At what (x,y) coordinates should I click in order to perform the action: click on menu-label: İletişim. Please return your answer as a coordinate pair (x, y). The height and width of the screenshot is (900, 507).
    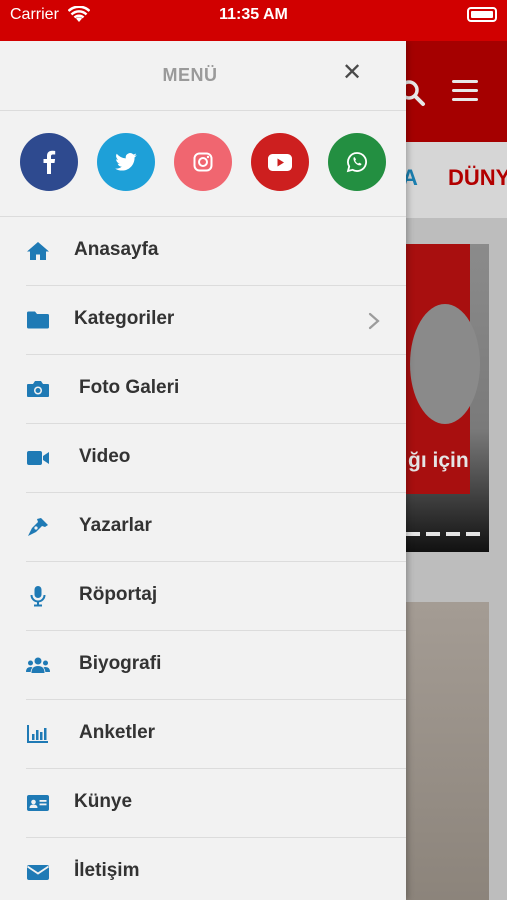
    Looking at the image, I should click on (107, 870).